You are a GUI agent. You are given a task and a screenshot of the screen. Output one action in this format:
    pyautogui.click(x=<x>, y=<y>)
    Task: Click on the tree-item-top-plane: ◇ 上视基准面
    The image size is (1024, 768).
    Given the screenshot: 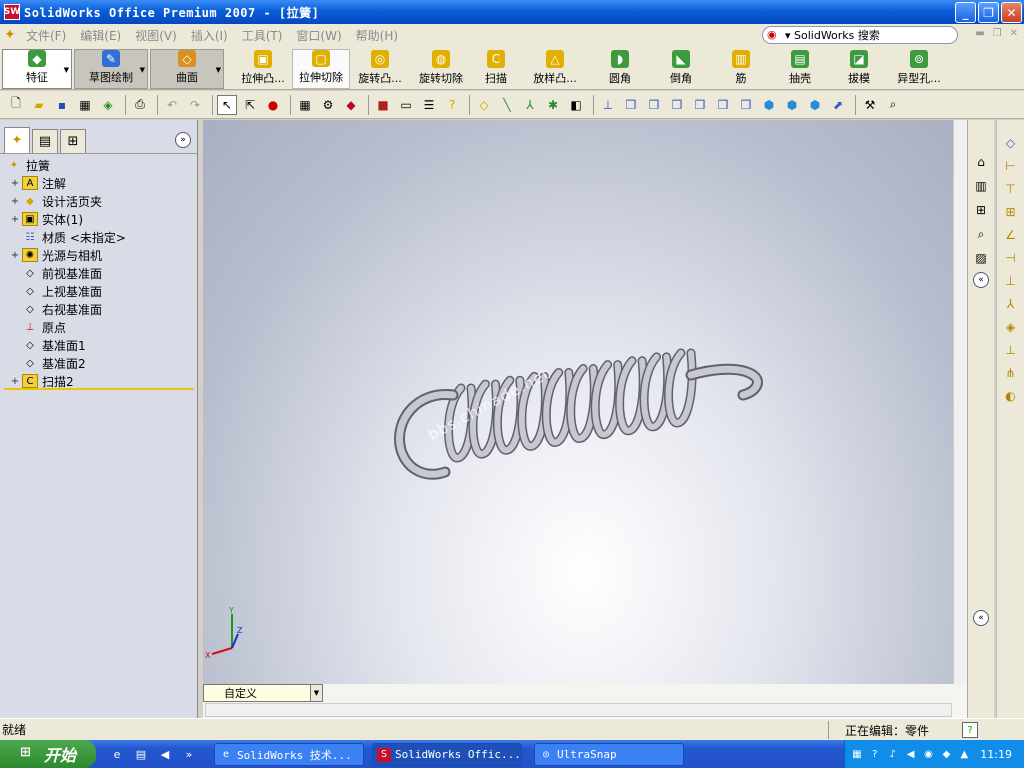 What is the action you would take?
    pyautogui.click(x=98, y=291)
    